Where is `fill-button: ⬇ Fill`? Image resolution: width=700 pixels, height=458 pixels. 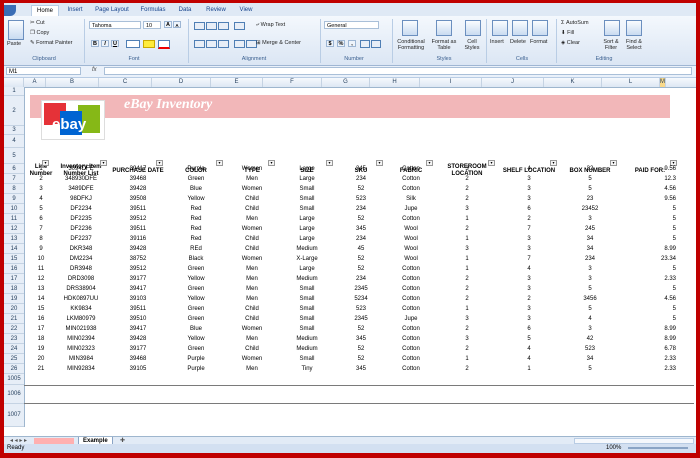
fill-button: ⬇ Fill is located at coordinates (567, 33).